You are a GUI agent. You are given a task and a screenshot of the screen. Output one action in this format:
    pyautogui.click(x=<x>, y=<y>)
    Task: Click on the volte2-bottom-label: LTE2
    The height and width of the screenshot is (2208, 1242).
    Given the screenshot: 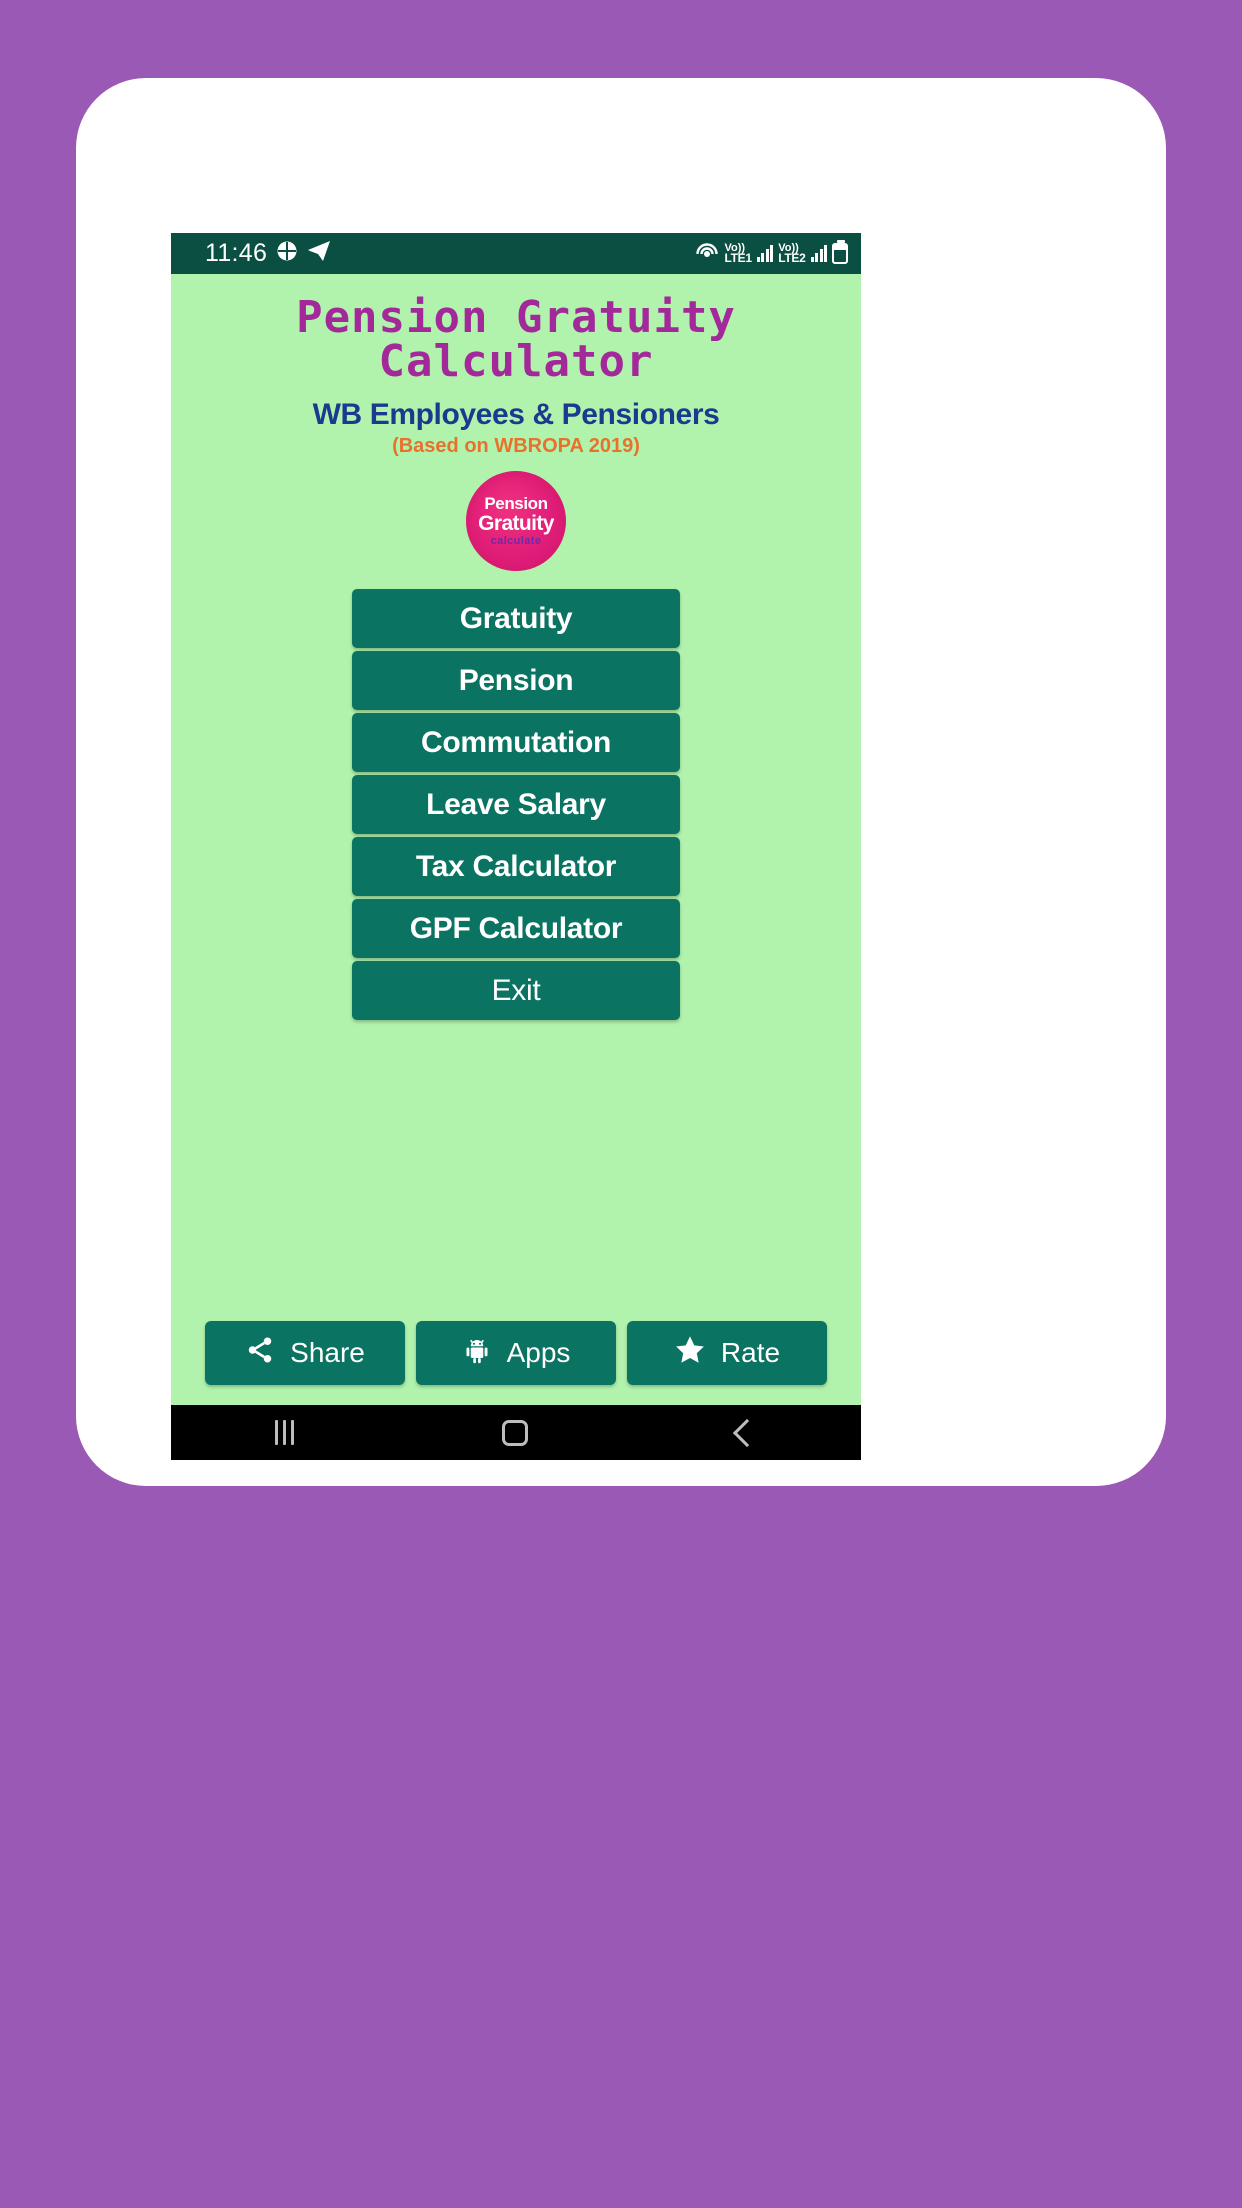 What is the action you would take?
    pyautogui.click(x=792, y=258)
    